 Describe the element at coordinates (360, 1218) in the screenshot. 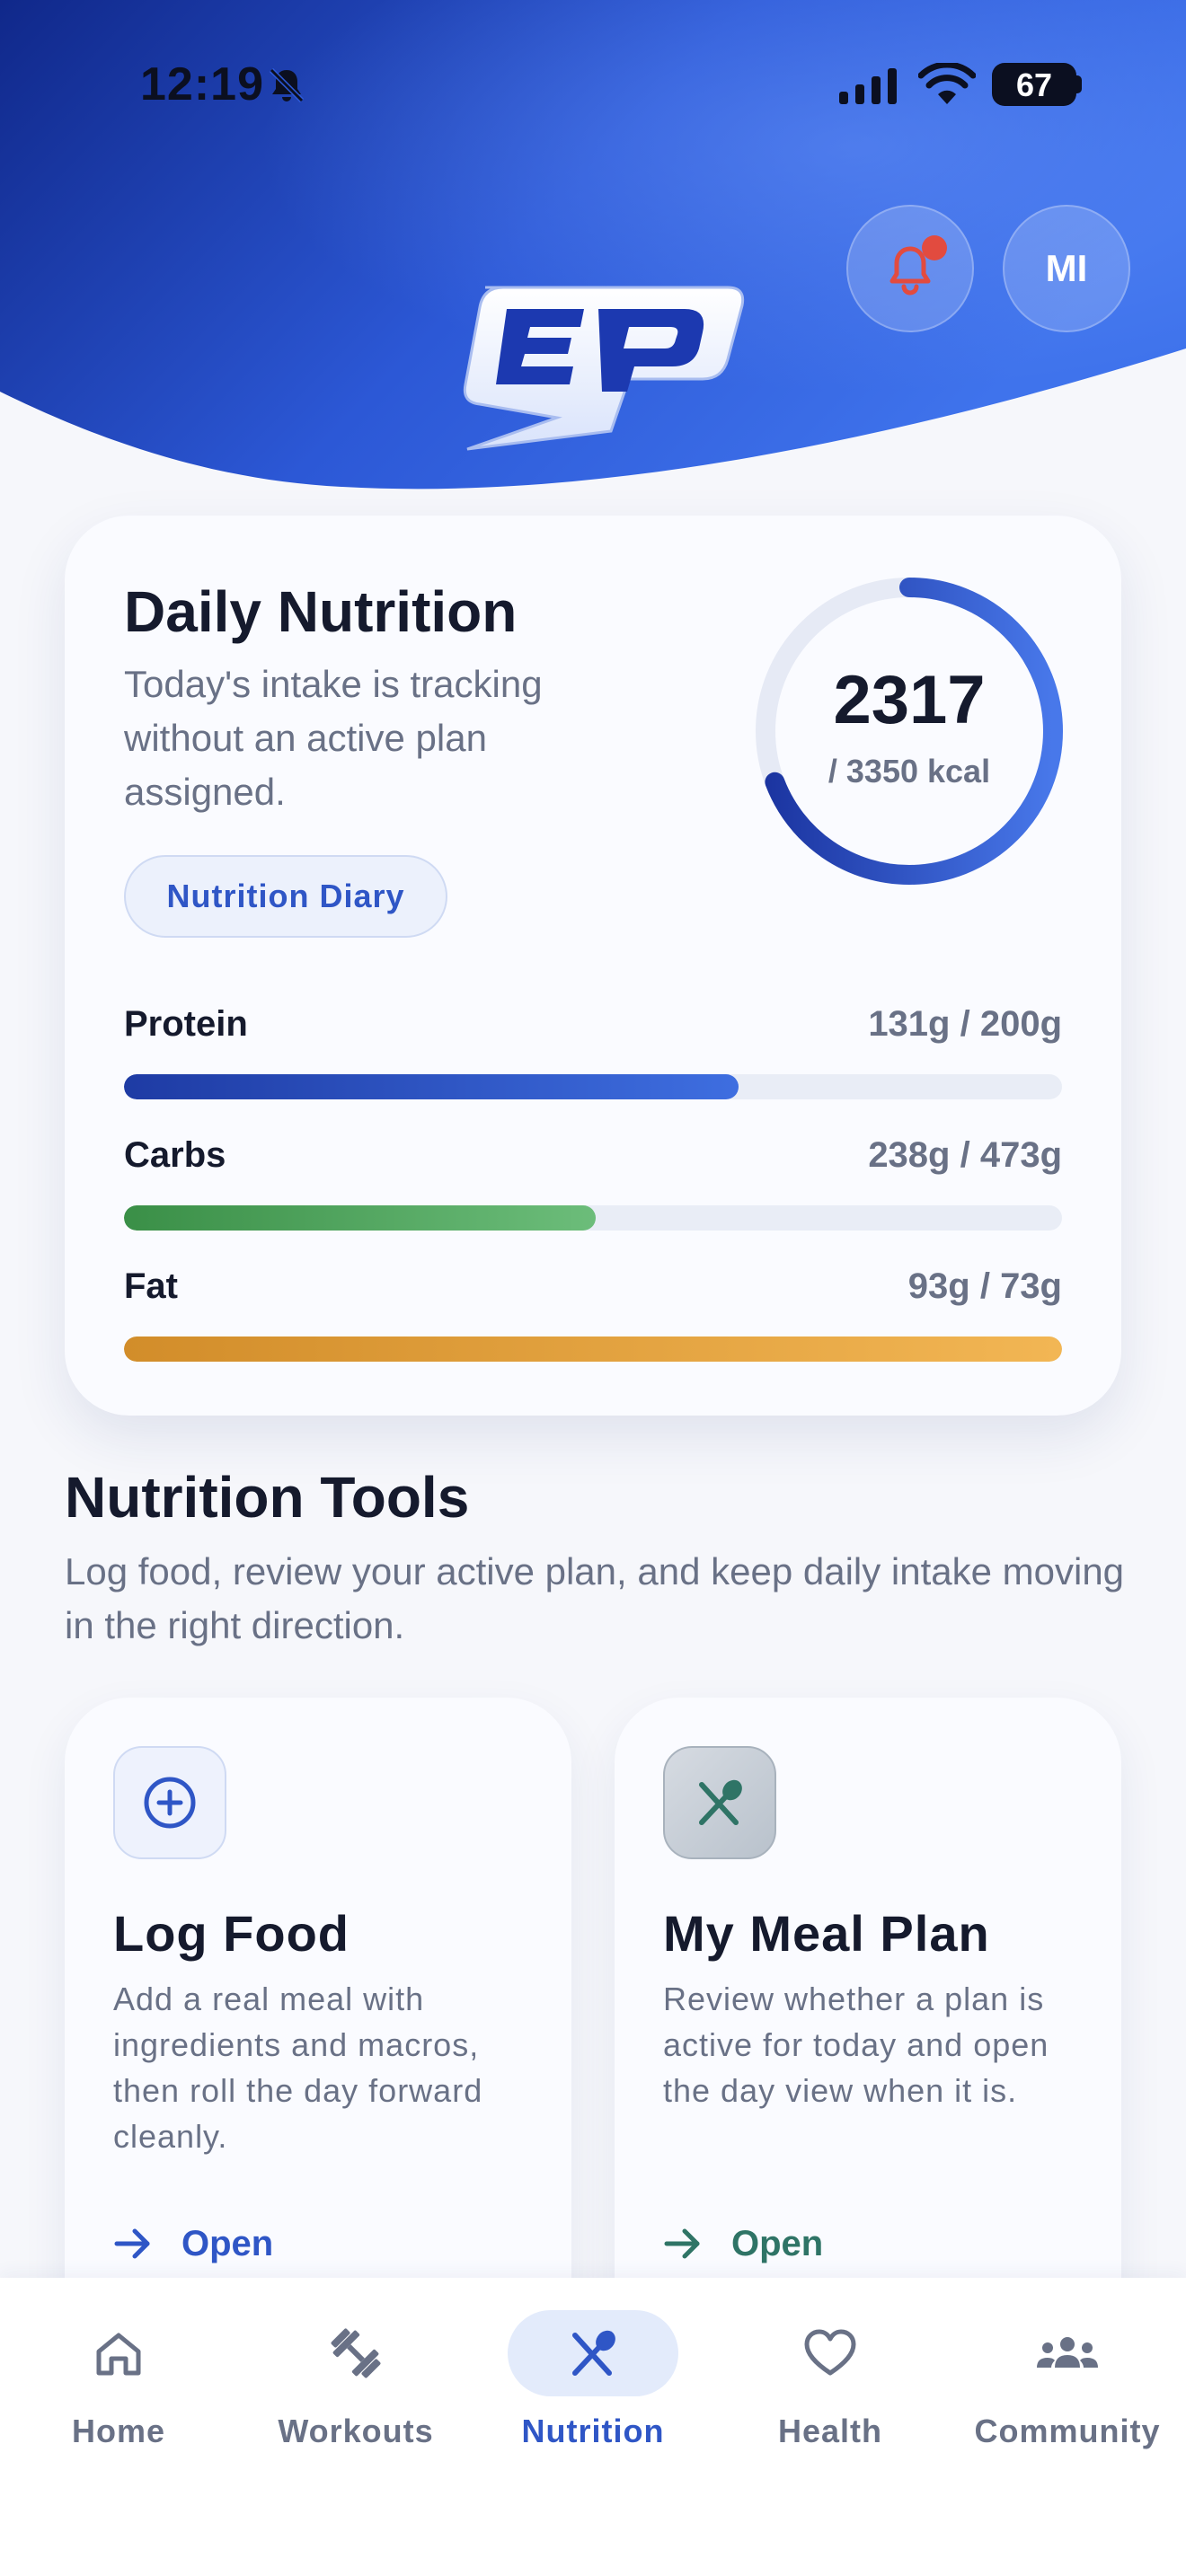

I see `macro-carbs-fill` at that location.